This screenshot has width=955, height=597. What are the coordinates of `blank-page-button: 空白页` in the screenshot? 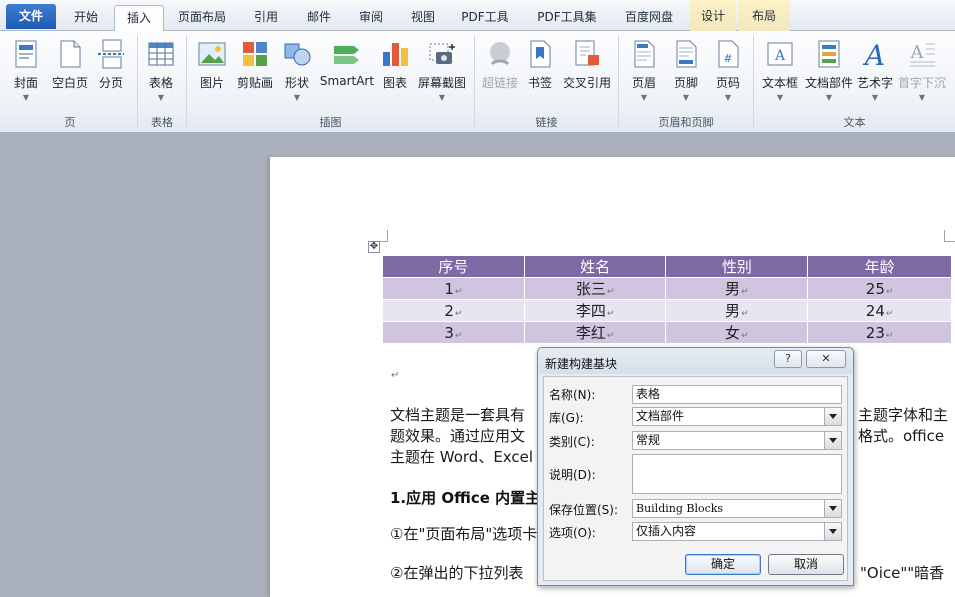 It's located at (70, 71).